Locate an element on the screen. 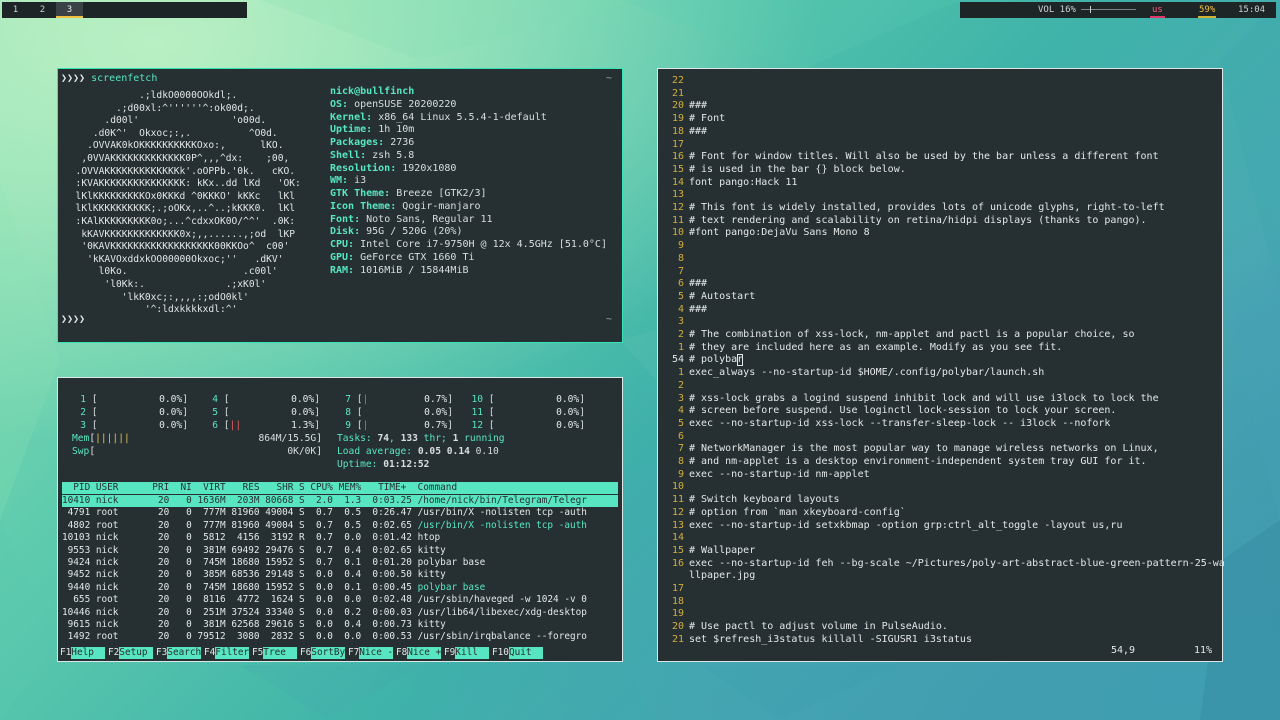  fkey-f10-button: F10Quit is located at coordinates (517, 653).